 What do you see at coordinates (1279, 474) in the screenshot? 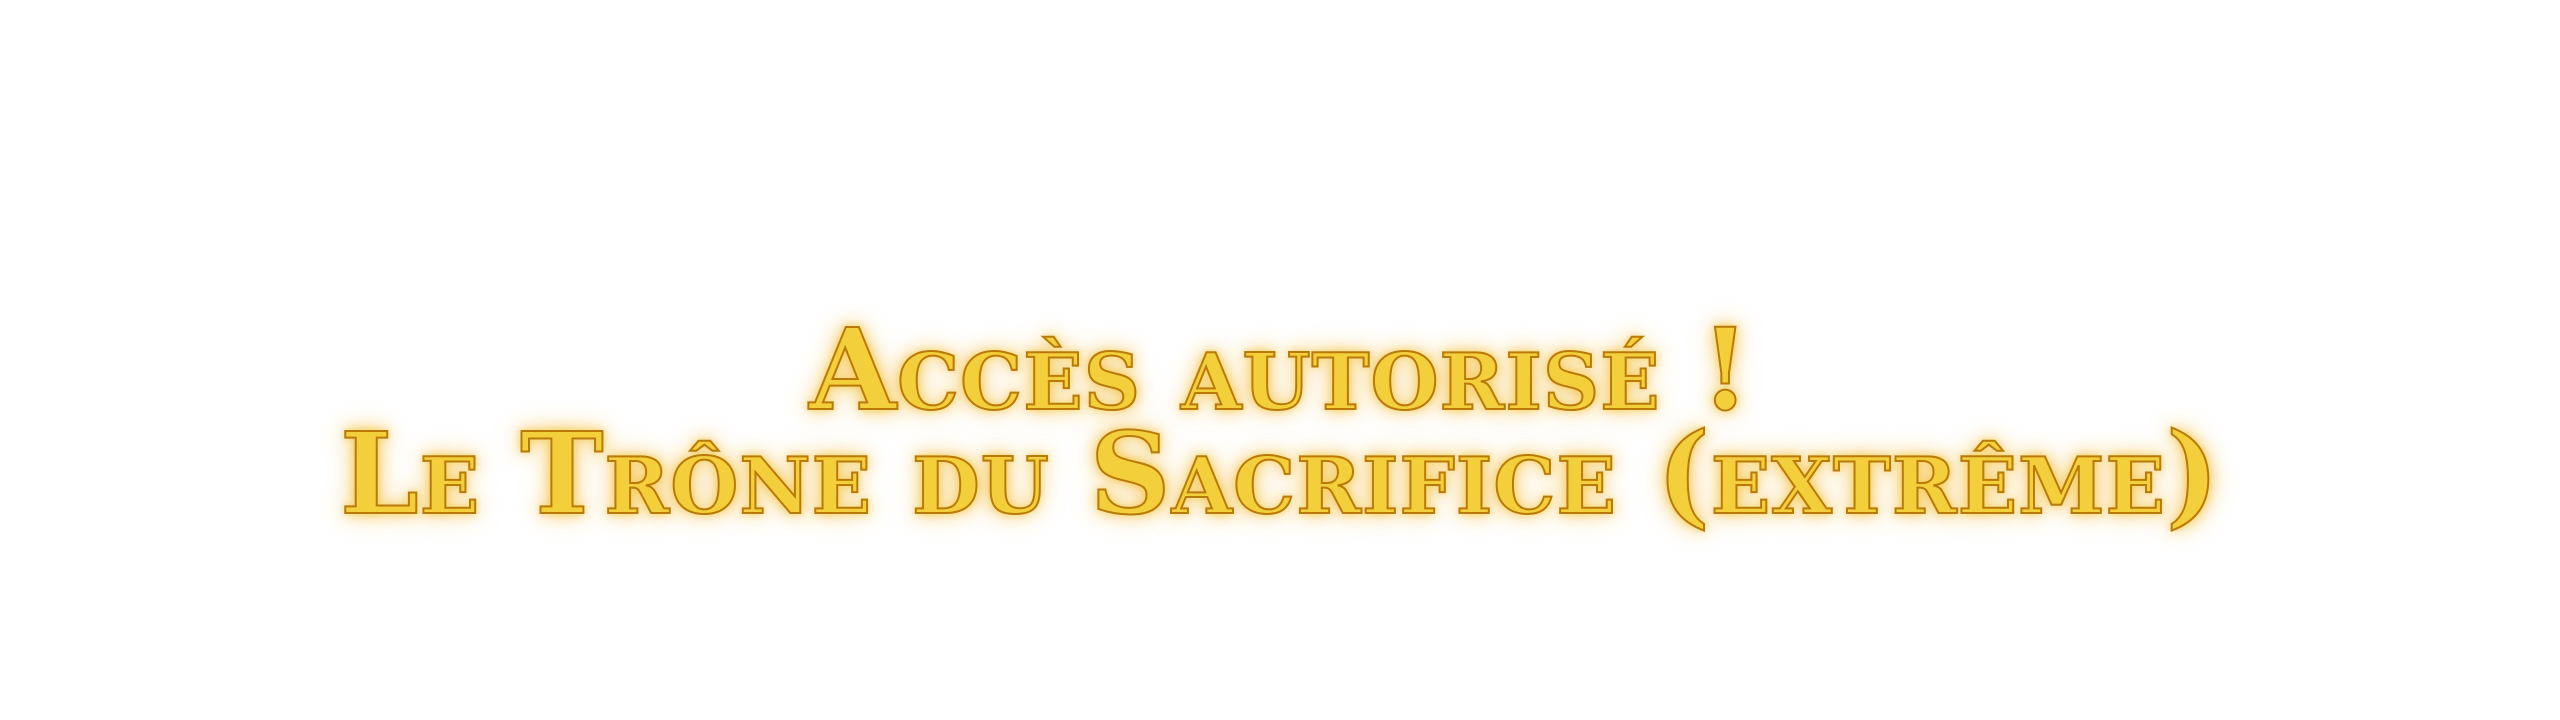
I see `duty-name-text: Le Trône du Sacrifice (extrême)` at bounding box center [1279, 474].